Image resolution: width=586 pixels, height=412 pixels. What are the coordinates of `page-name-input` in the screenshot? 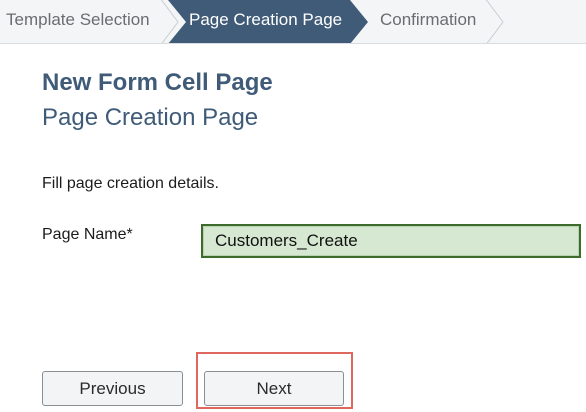 It's located at (391, 241).